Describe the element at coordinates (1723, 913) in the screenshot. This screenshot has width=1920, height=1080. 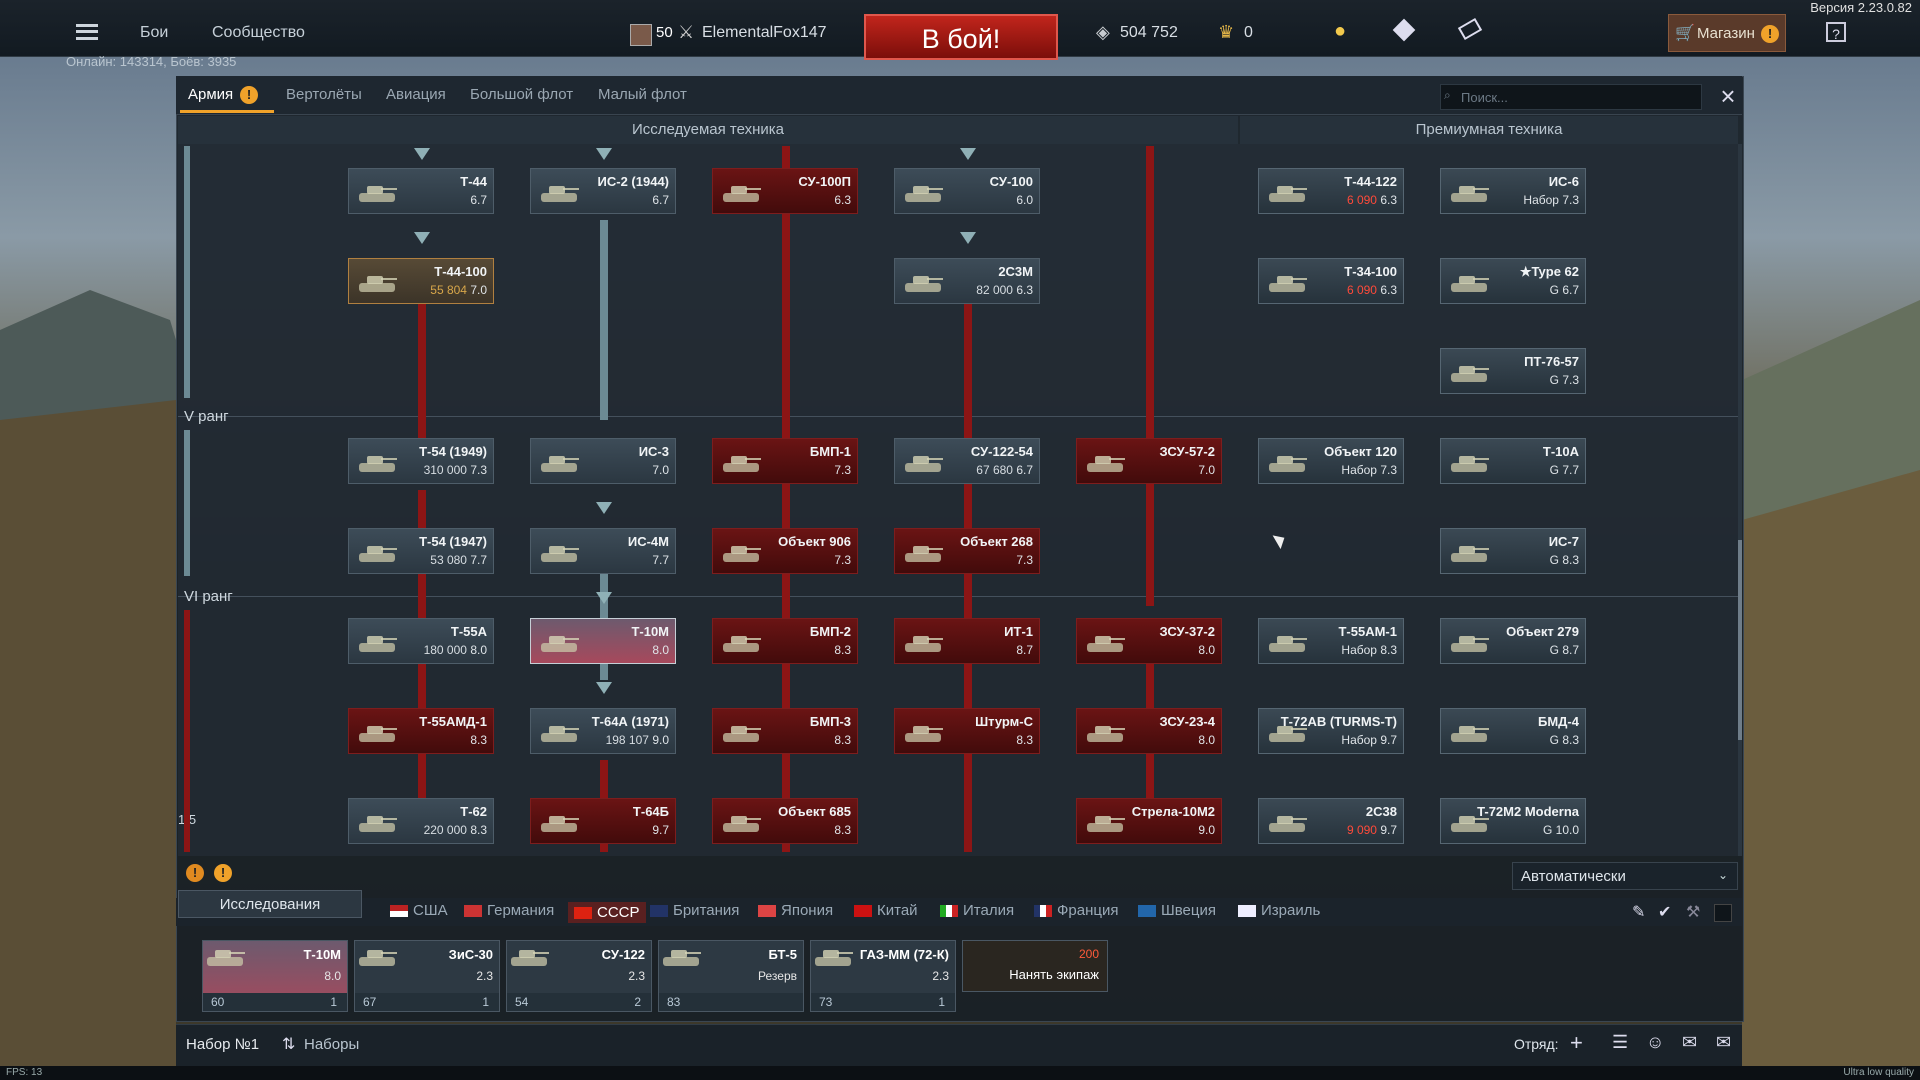
I see `toggle-checkbox` at that location.